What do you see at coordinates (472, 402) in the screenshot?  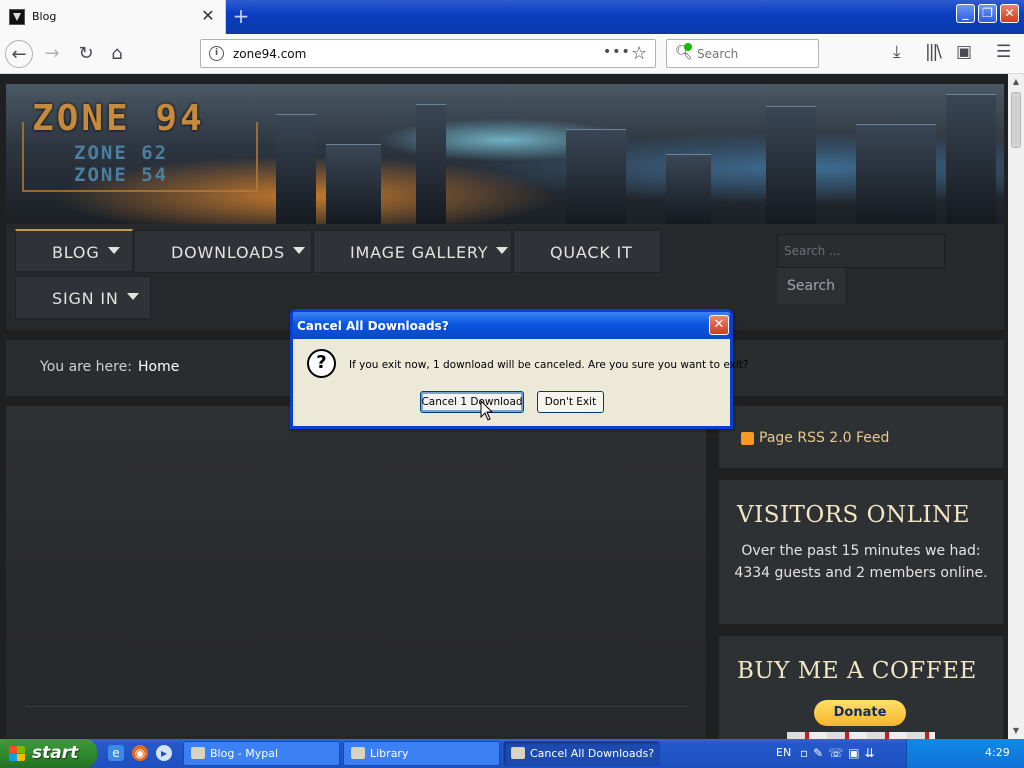 I see `cancel-download-button: Cancel 1 Download` at bounding box center [472, 402].